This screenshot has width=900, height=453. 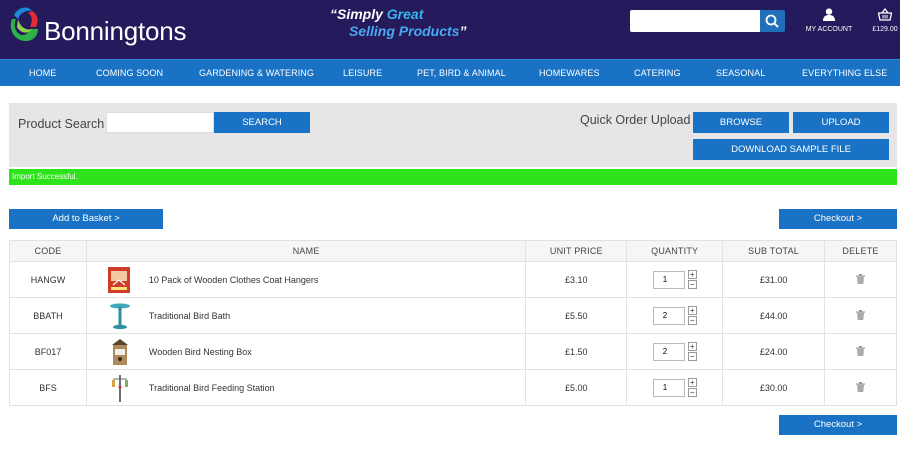 I want to click on nav-item-pet-bird-animal: PET, BIRD & ANIMAL, so click(x=461, y=73).